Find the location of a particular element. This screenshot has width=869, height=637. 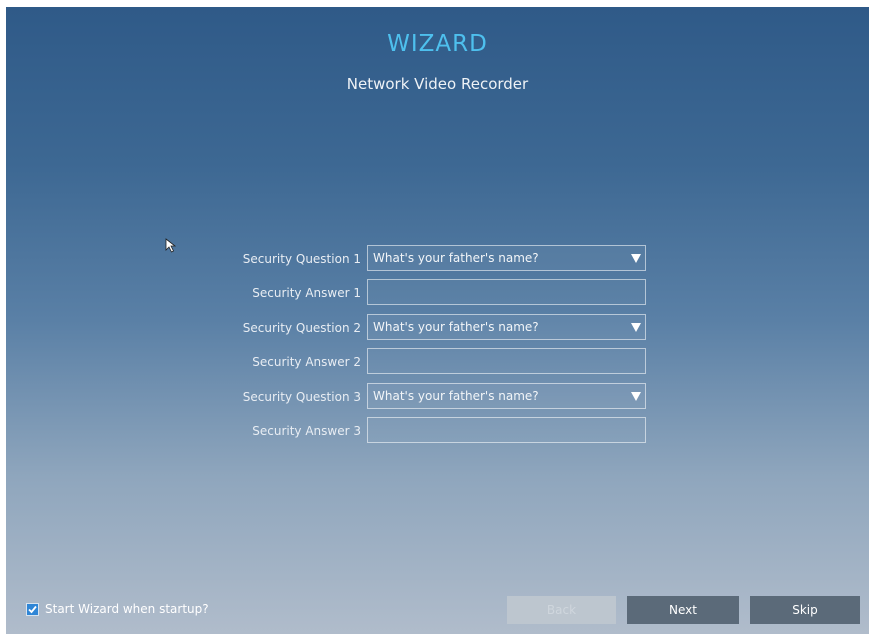

security-answer-3-row: Security Answer 3 is located at coordinates (437, 431).